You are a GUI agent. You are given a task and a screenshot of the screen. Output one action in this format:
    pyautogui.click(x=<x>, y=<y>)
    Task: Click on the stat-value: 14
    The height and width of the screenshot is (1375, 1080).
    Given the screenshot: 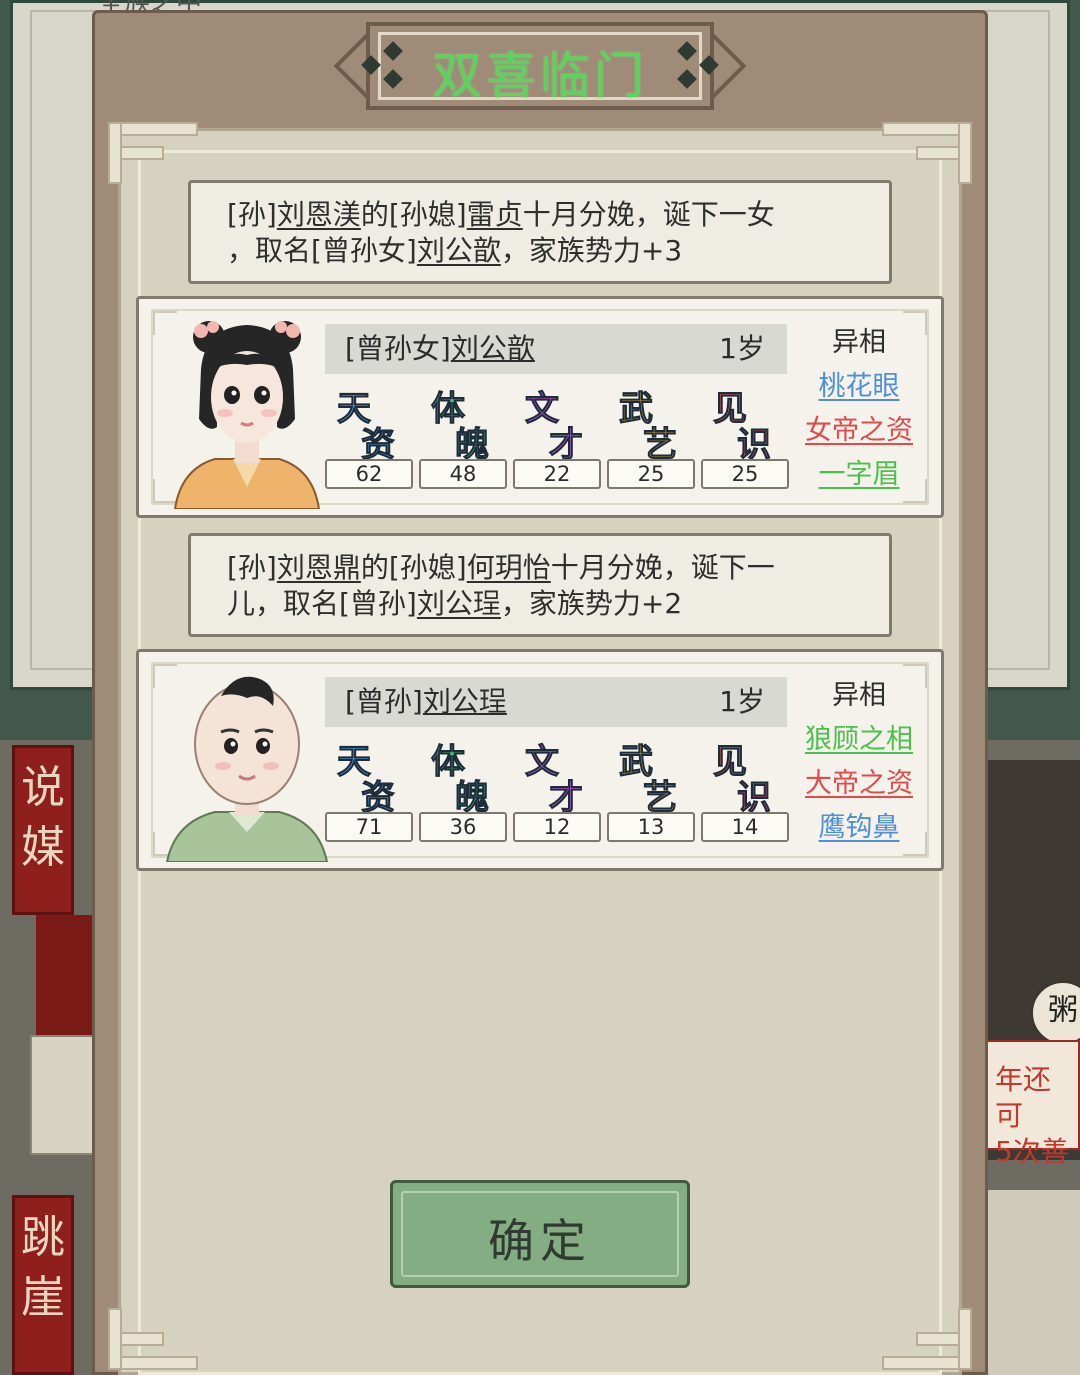 What is the action you would take?
    pyautogui.click(x=745, y=827)
    